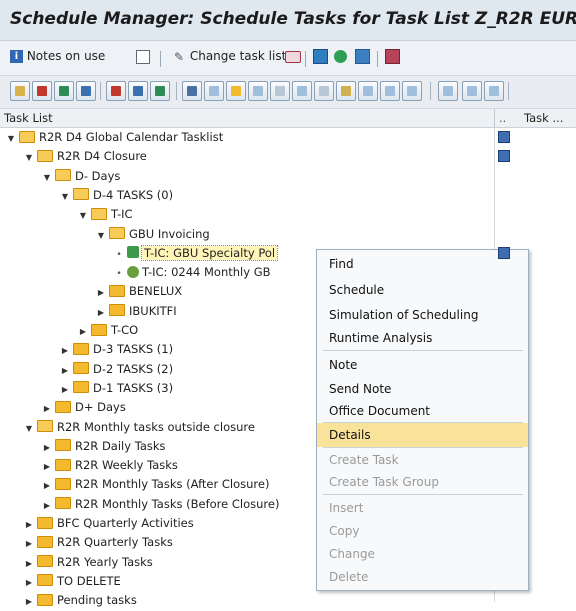 Image resolution: width=576 pixels, height=611 pixels. What do you see at coordinates (110, 465) in the screenshot?
I see `tree-node: ▶ R2R Weekly Tasks` at bounding box center [110, 465].